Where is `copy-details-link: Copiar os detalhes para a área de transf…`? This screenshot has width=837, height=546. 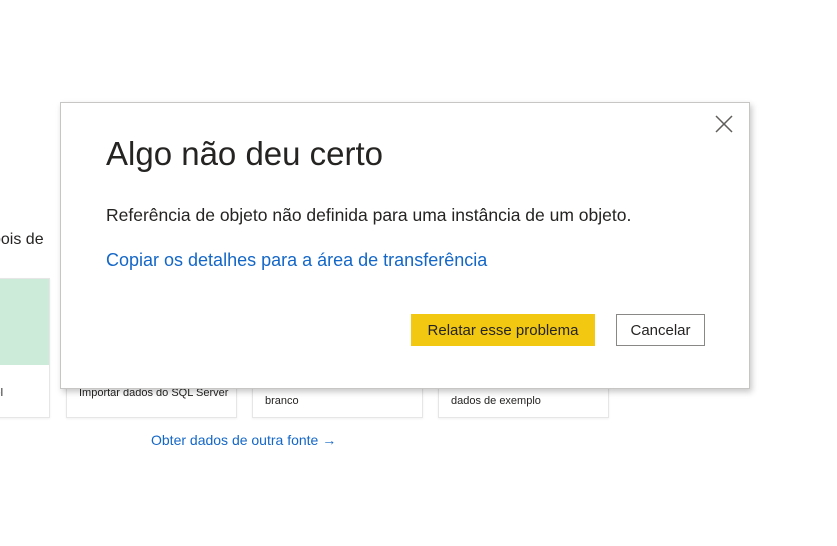
copy-details-link: Copiar os detalhes para a área de transf… is located at coordinates (296, 260).